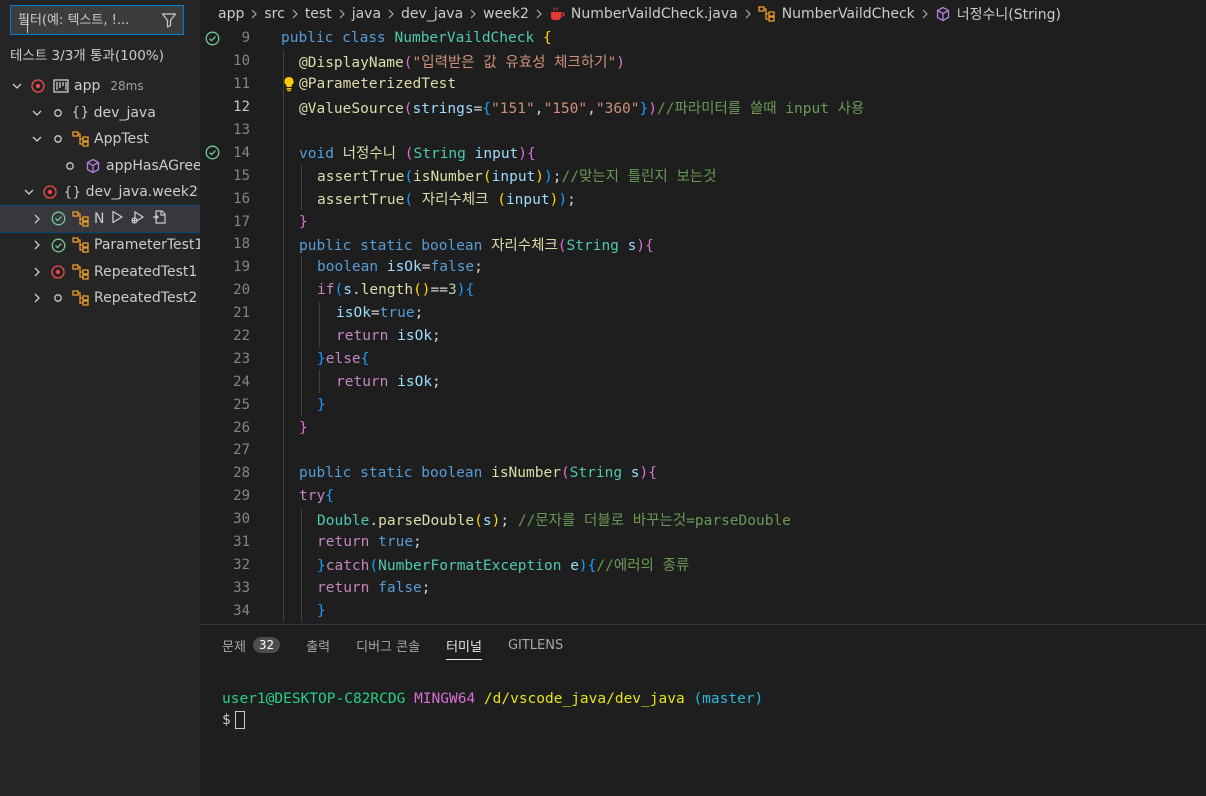 The width and height of the screenshot is (1206, 796). What do you see at coordinates (100, 192) in the screenshot?
I see `tree-item-dev-java-week2: {} dev_java.week2` at bounding box center [100, 192].